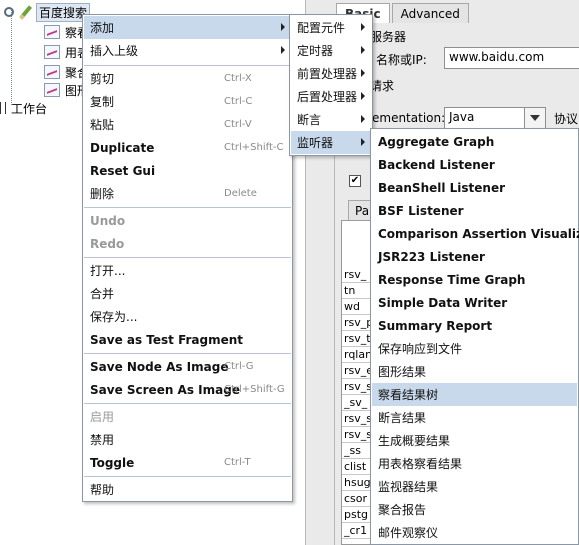  I want to click on menu-item-label: Toggle, so click(112, 462).